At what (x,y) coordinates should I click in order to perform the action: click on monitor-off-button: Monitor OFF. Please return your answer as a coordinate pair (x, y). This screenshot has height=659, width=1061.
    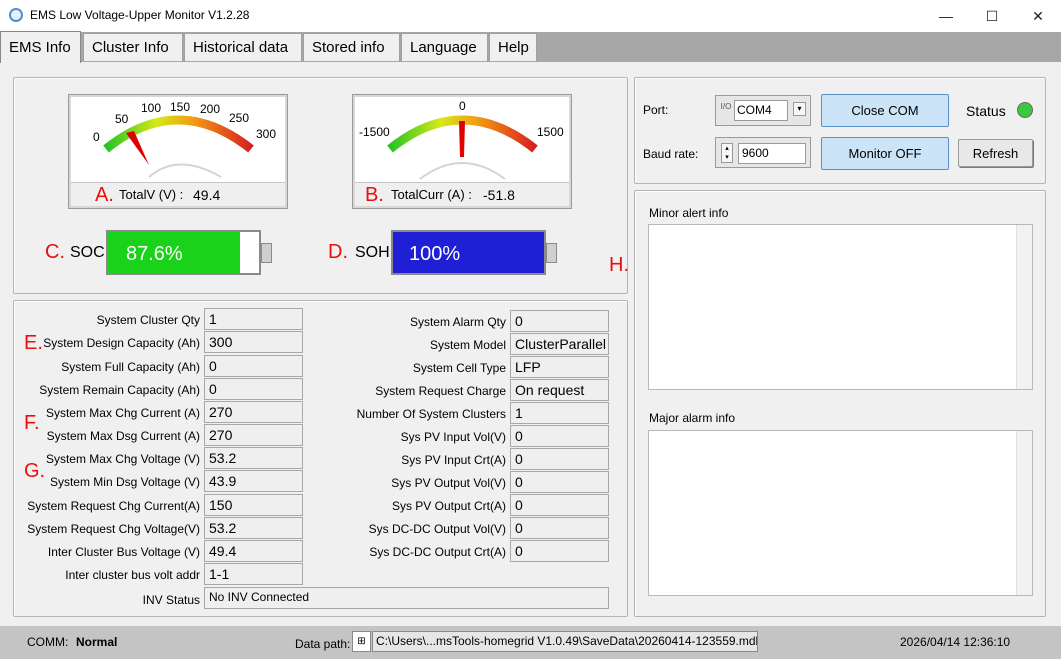
    Looking at the image, I should click on (885, 153).